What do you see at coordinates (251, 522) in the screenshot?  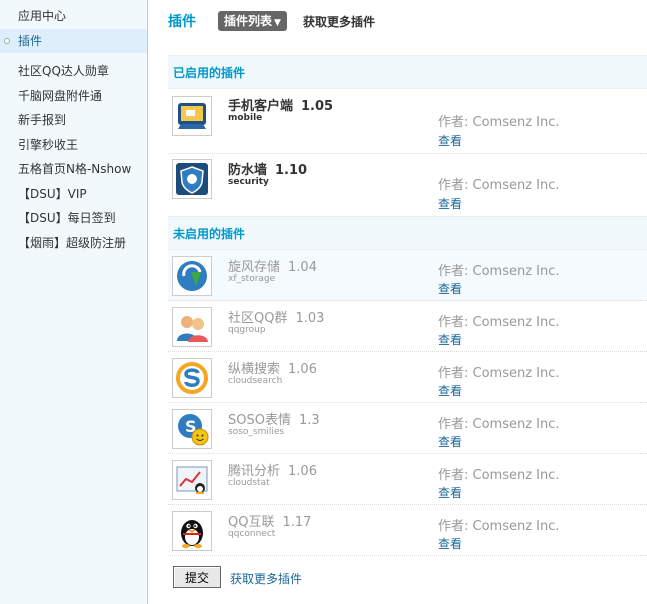 I see `plugin-name: QQ互联` at bounding box center [251, 522].